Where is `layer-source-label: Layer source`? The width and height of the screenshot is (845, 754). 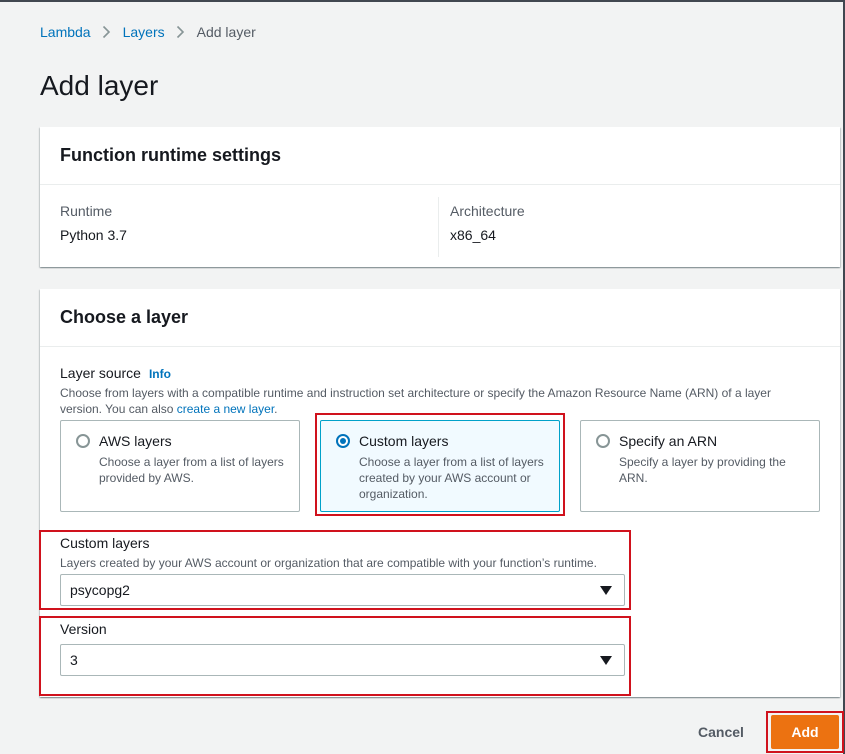
layer-source-label: Layer source is located at coordinates (100, 373).